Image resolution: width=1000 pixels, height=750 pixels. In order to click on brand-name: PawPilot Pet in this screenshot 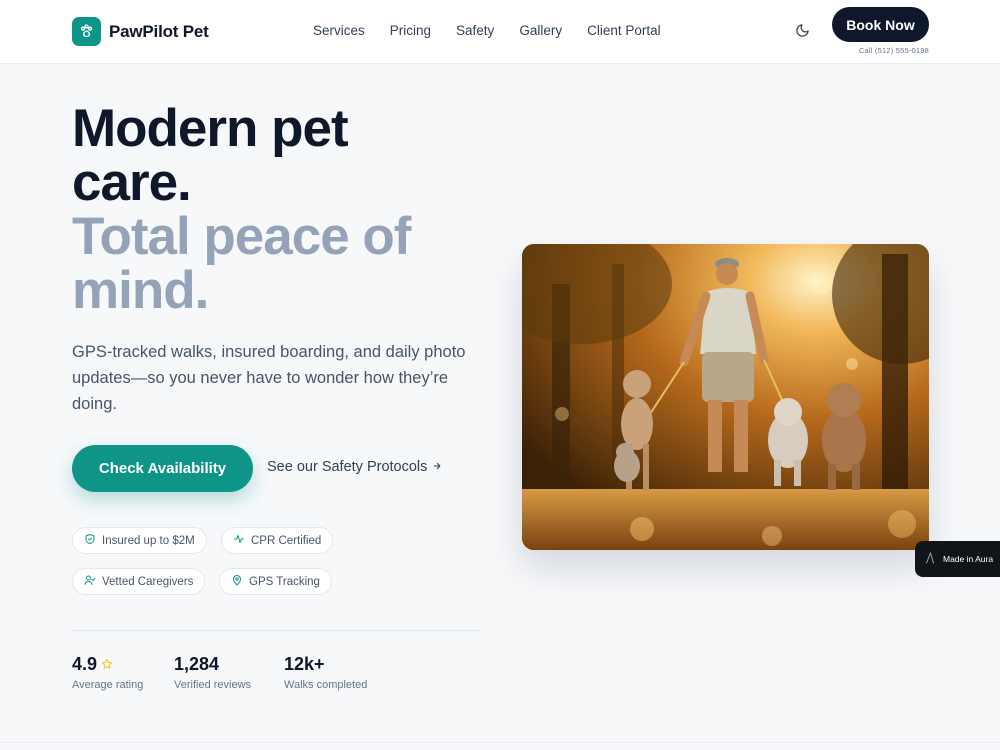, I will do `click(159, 31)`.